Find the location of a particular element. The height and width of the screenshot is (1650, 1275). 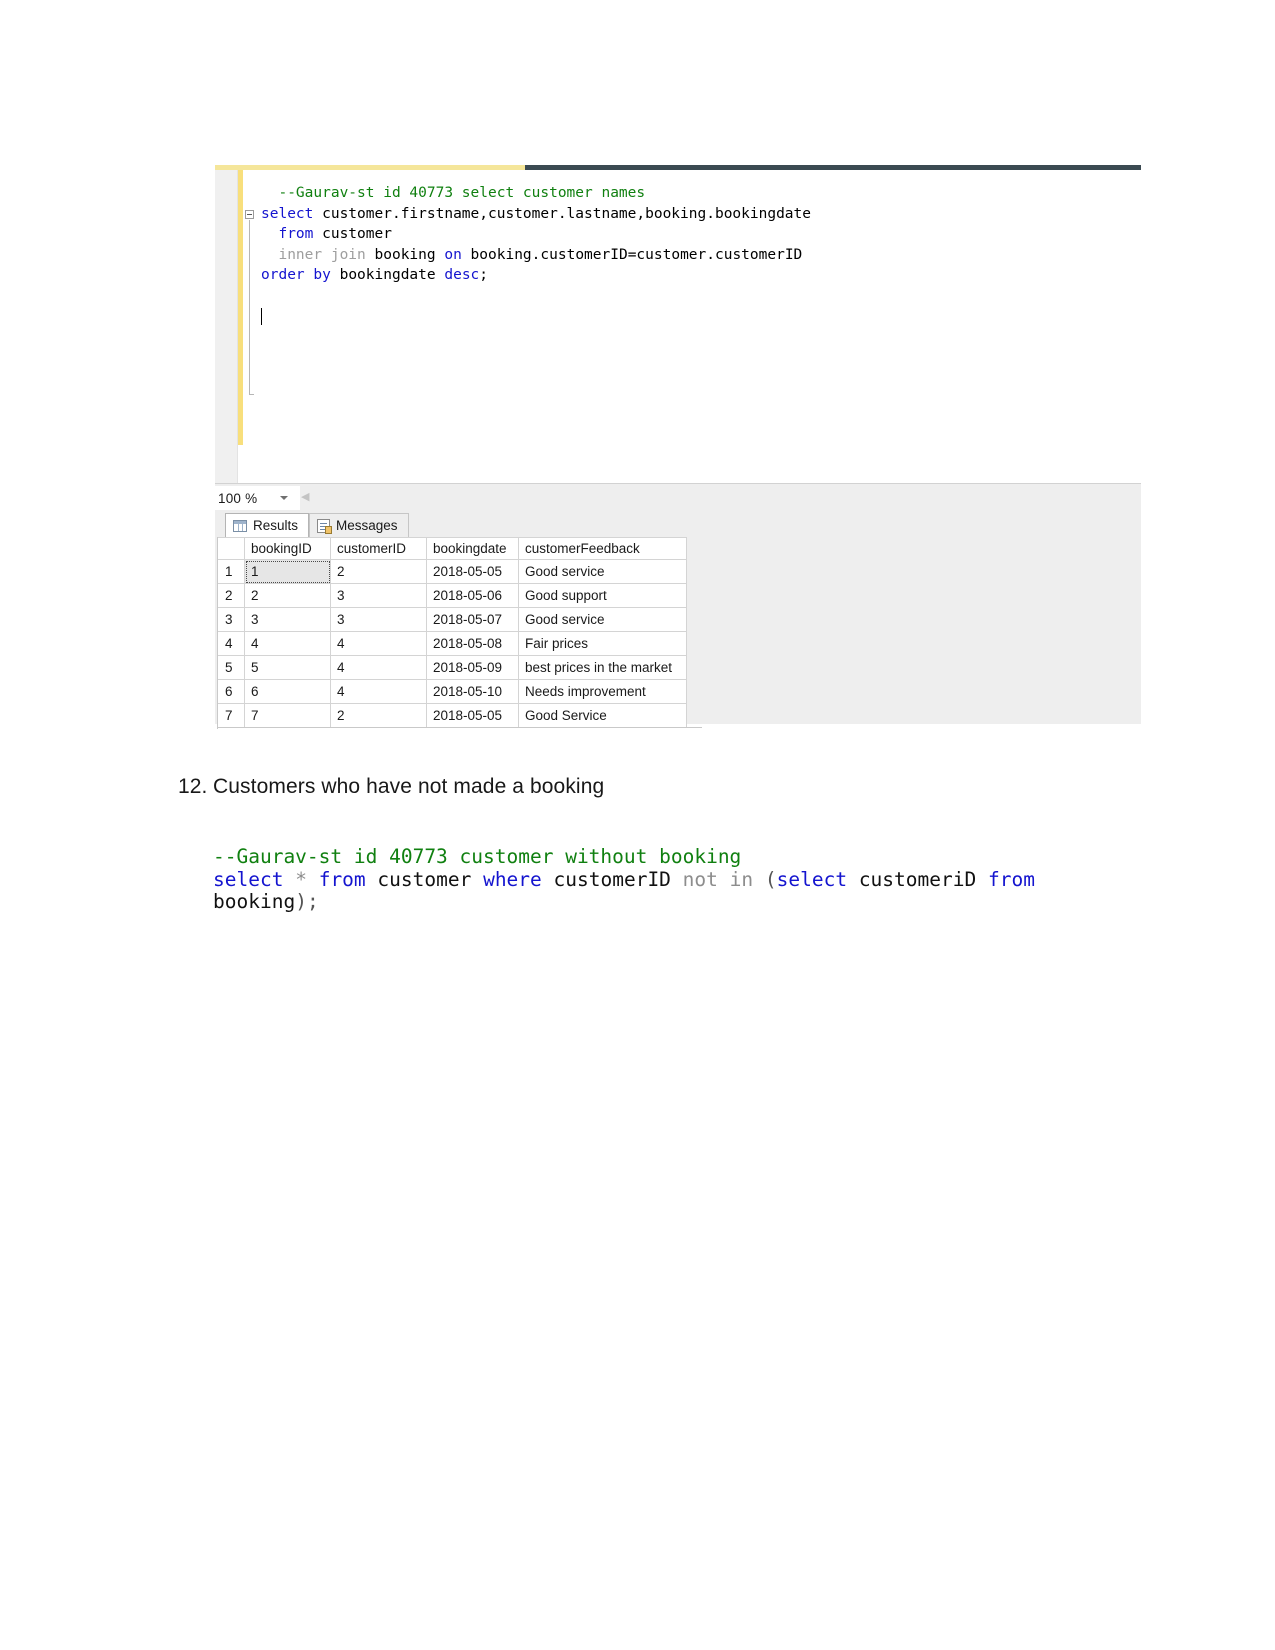

table-cell: 7 is located at coordinates (287, 715).